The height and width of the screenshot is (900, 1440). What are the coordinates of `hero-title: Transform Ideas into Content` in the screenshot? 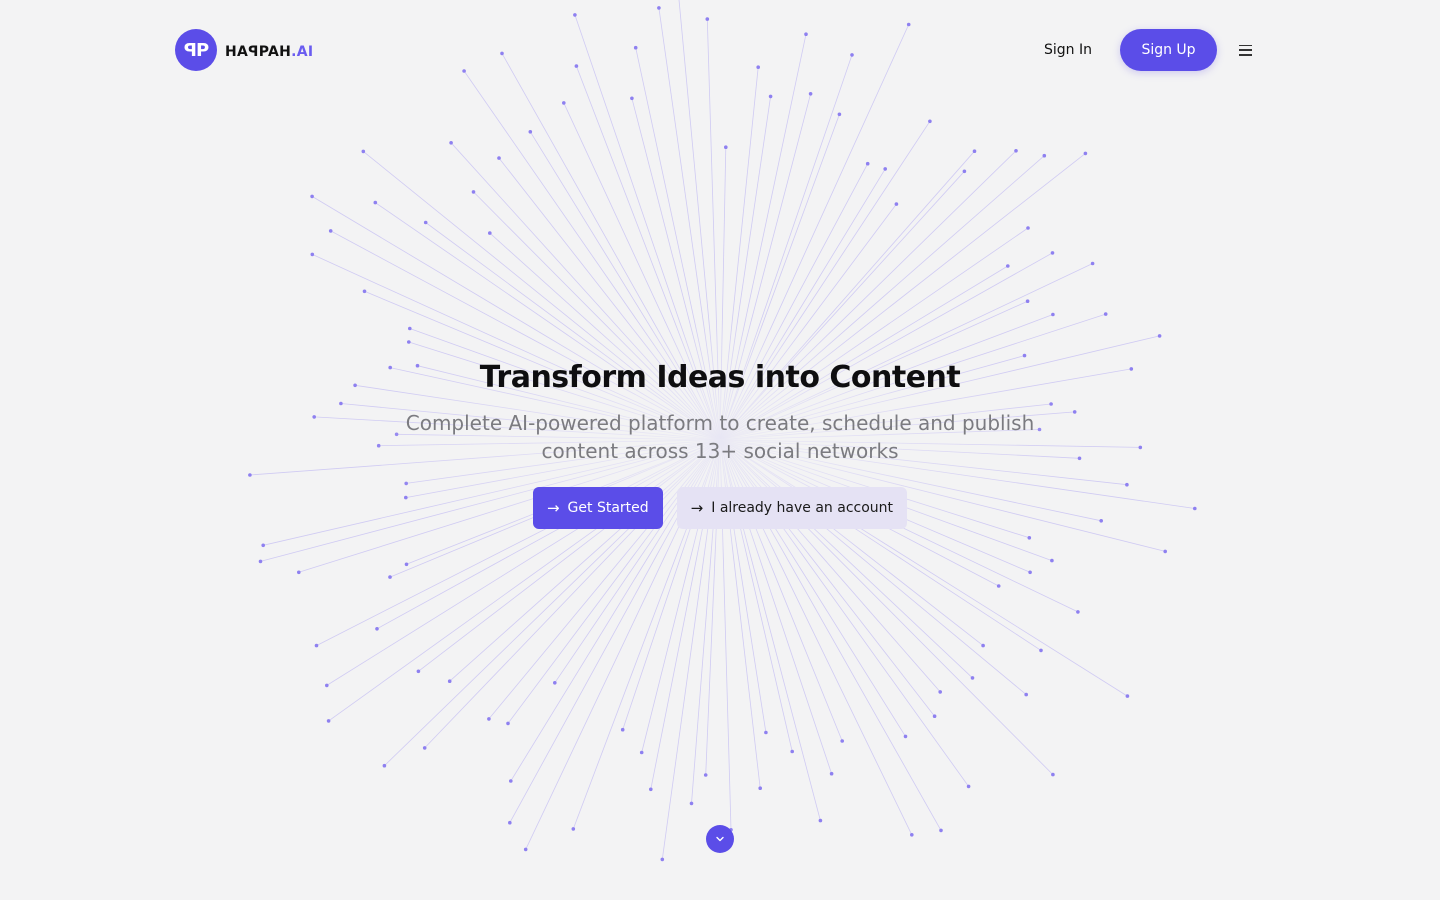 It's located at (720, 377).